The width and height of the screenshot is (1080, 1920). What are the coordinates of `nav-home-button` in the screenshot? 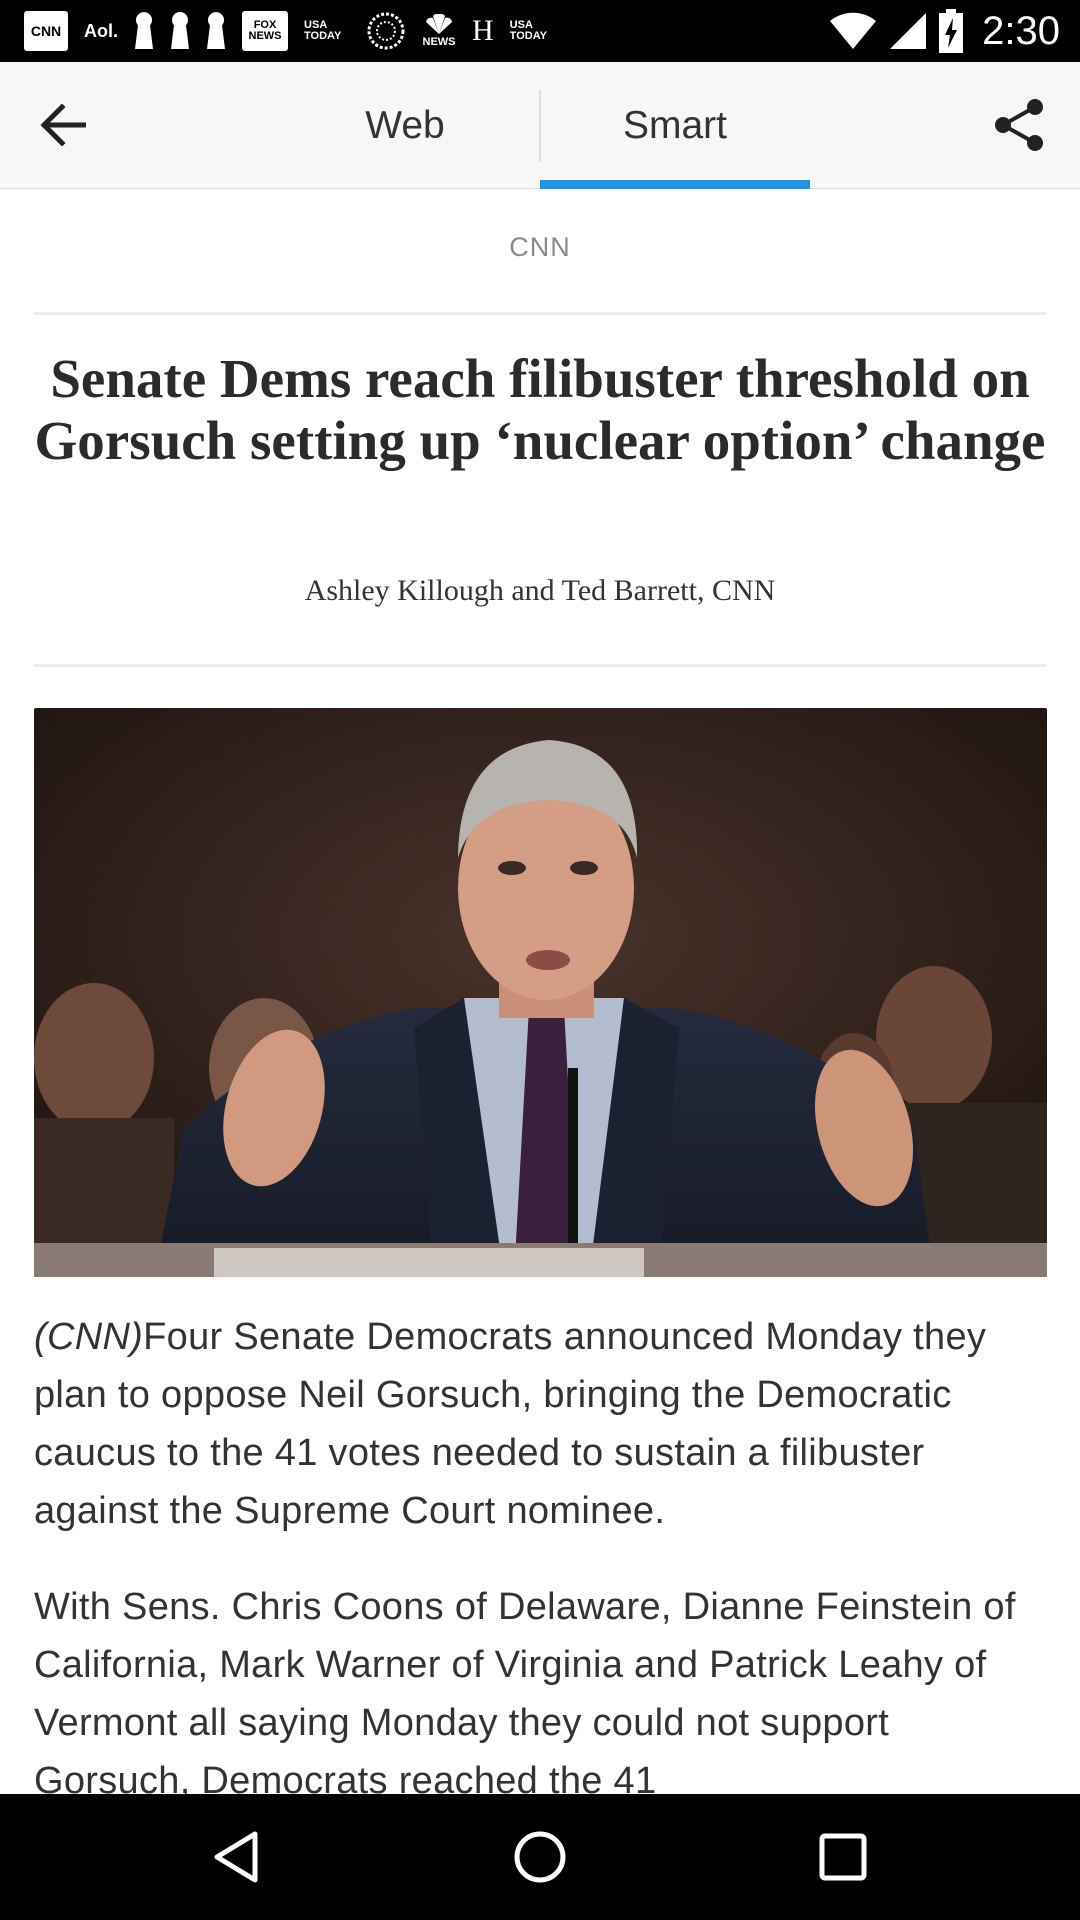 It's located at (540, 1857).